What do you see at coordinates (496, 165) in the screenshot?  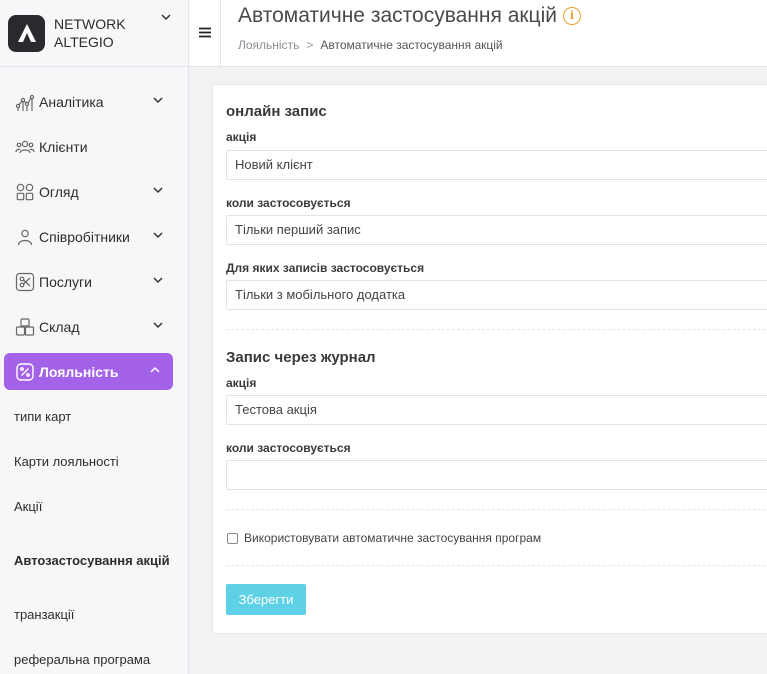 I see `online-promo-select: Новий клієнт` at bounding box center [496, 165].